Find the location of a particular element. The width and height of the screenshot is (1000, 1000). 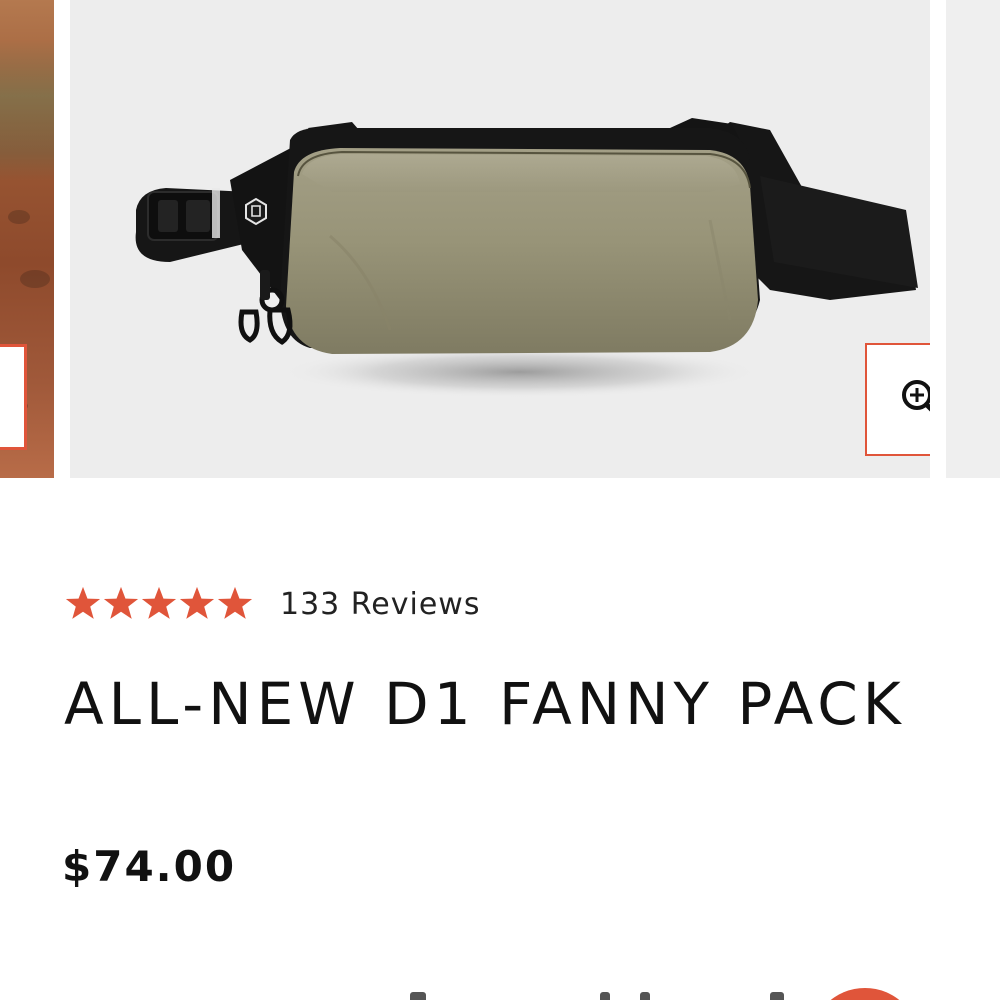

previous-slide-overlay-card is located at coordinates (13, 397).